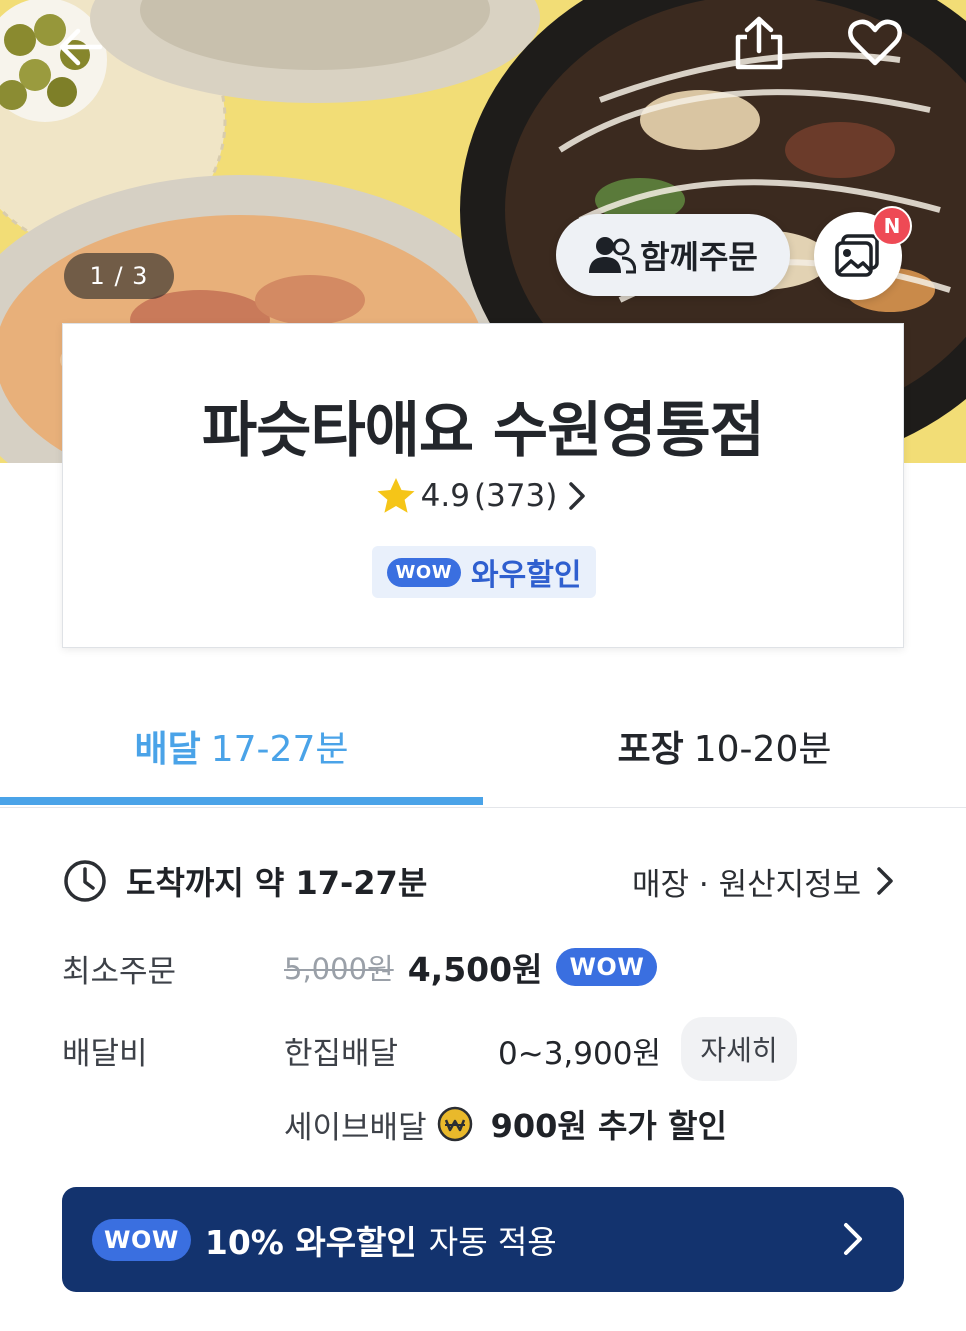 The width and height of the screenshot is (966, 1331). What do you see at coordinates (526, 575) in the screenshot?
I see `wow-discount-label: 와우할인` at bounding box center [526, 575].